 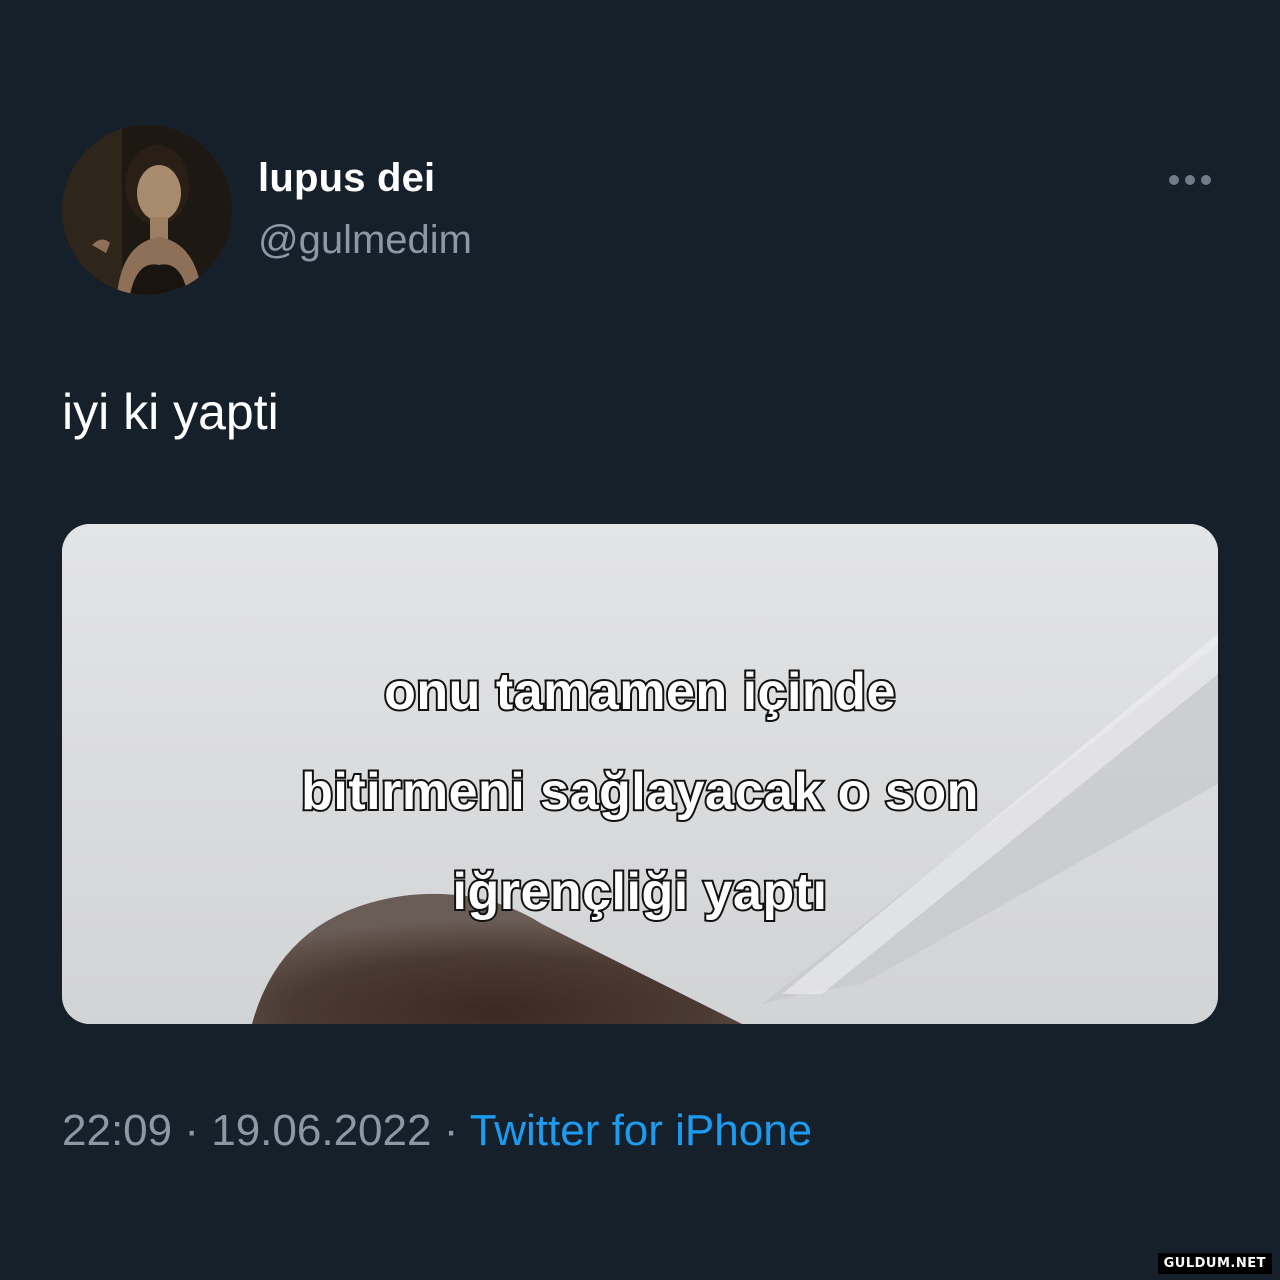 I want to click on more-horizontal-icon, so click(x=1190, y=180).